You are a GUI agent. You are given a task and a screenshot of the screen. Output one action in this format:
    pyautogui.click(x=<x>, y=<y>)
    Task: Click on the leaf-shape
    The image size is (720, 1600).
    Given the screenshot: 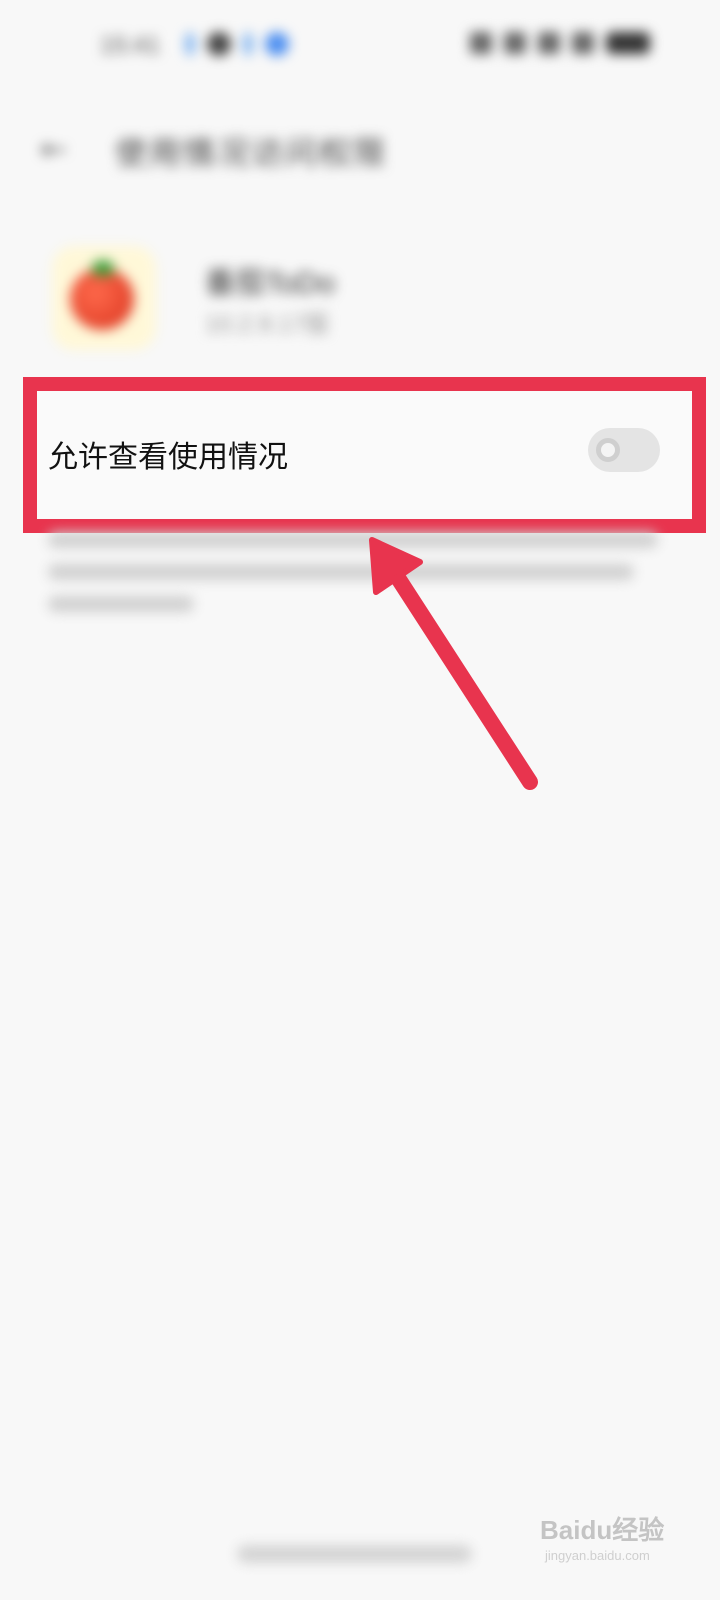 What is the action you would take?
    pyautogui.click(x=103, y=268)
    